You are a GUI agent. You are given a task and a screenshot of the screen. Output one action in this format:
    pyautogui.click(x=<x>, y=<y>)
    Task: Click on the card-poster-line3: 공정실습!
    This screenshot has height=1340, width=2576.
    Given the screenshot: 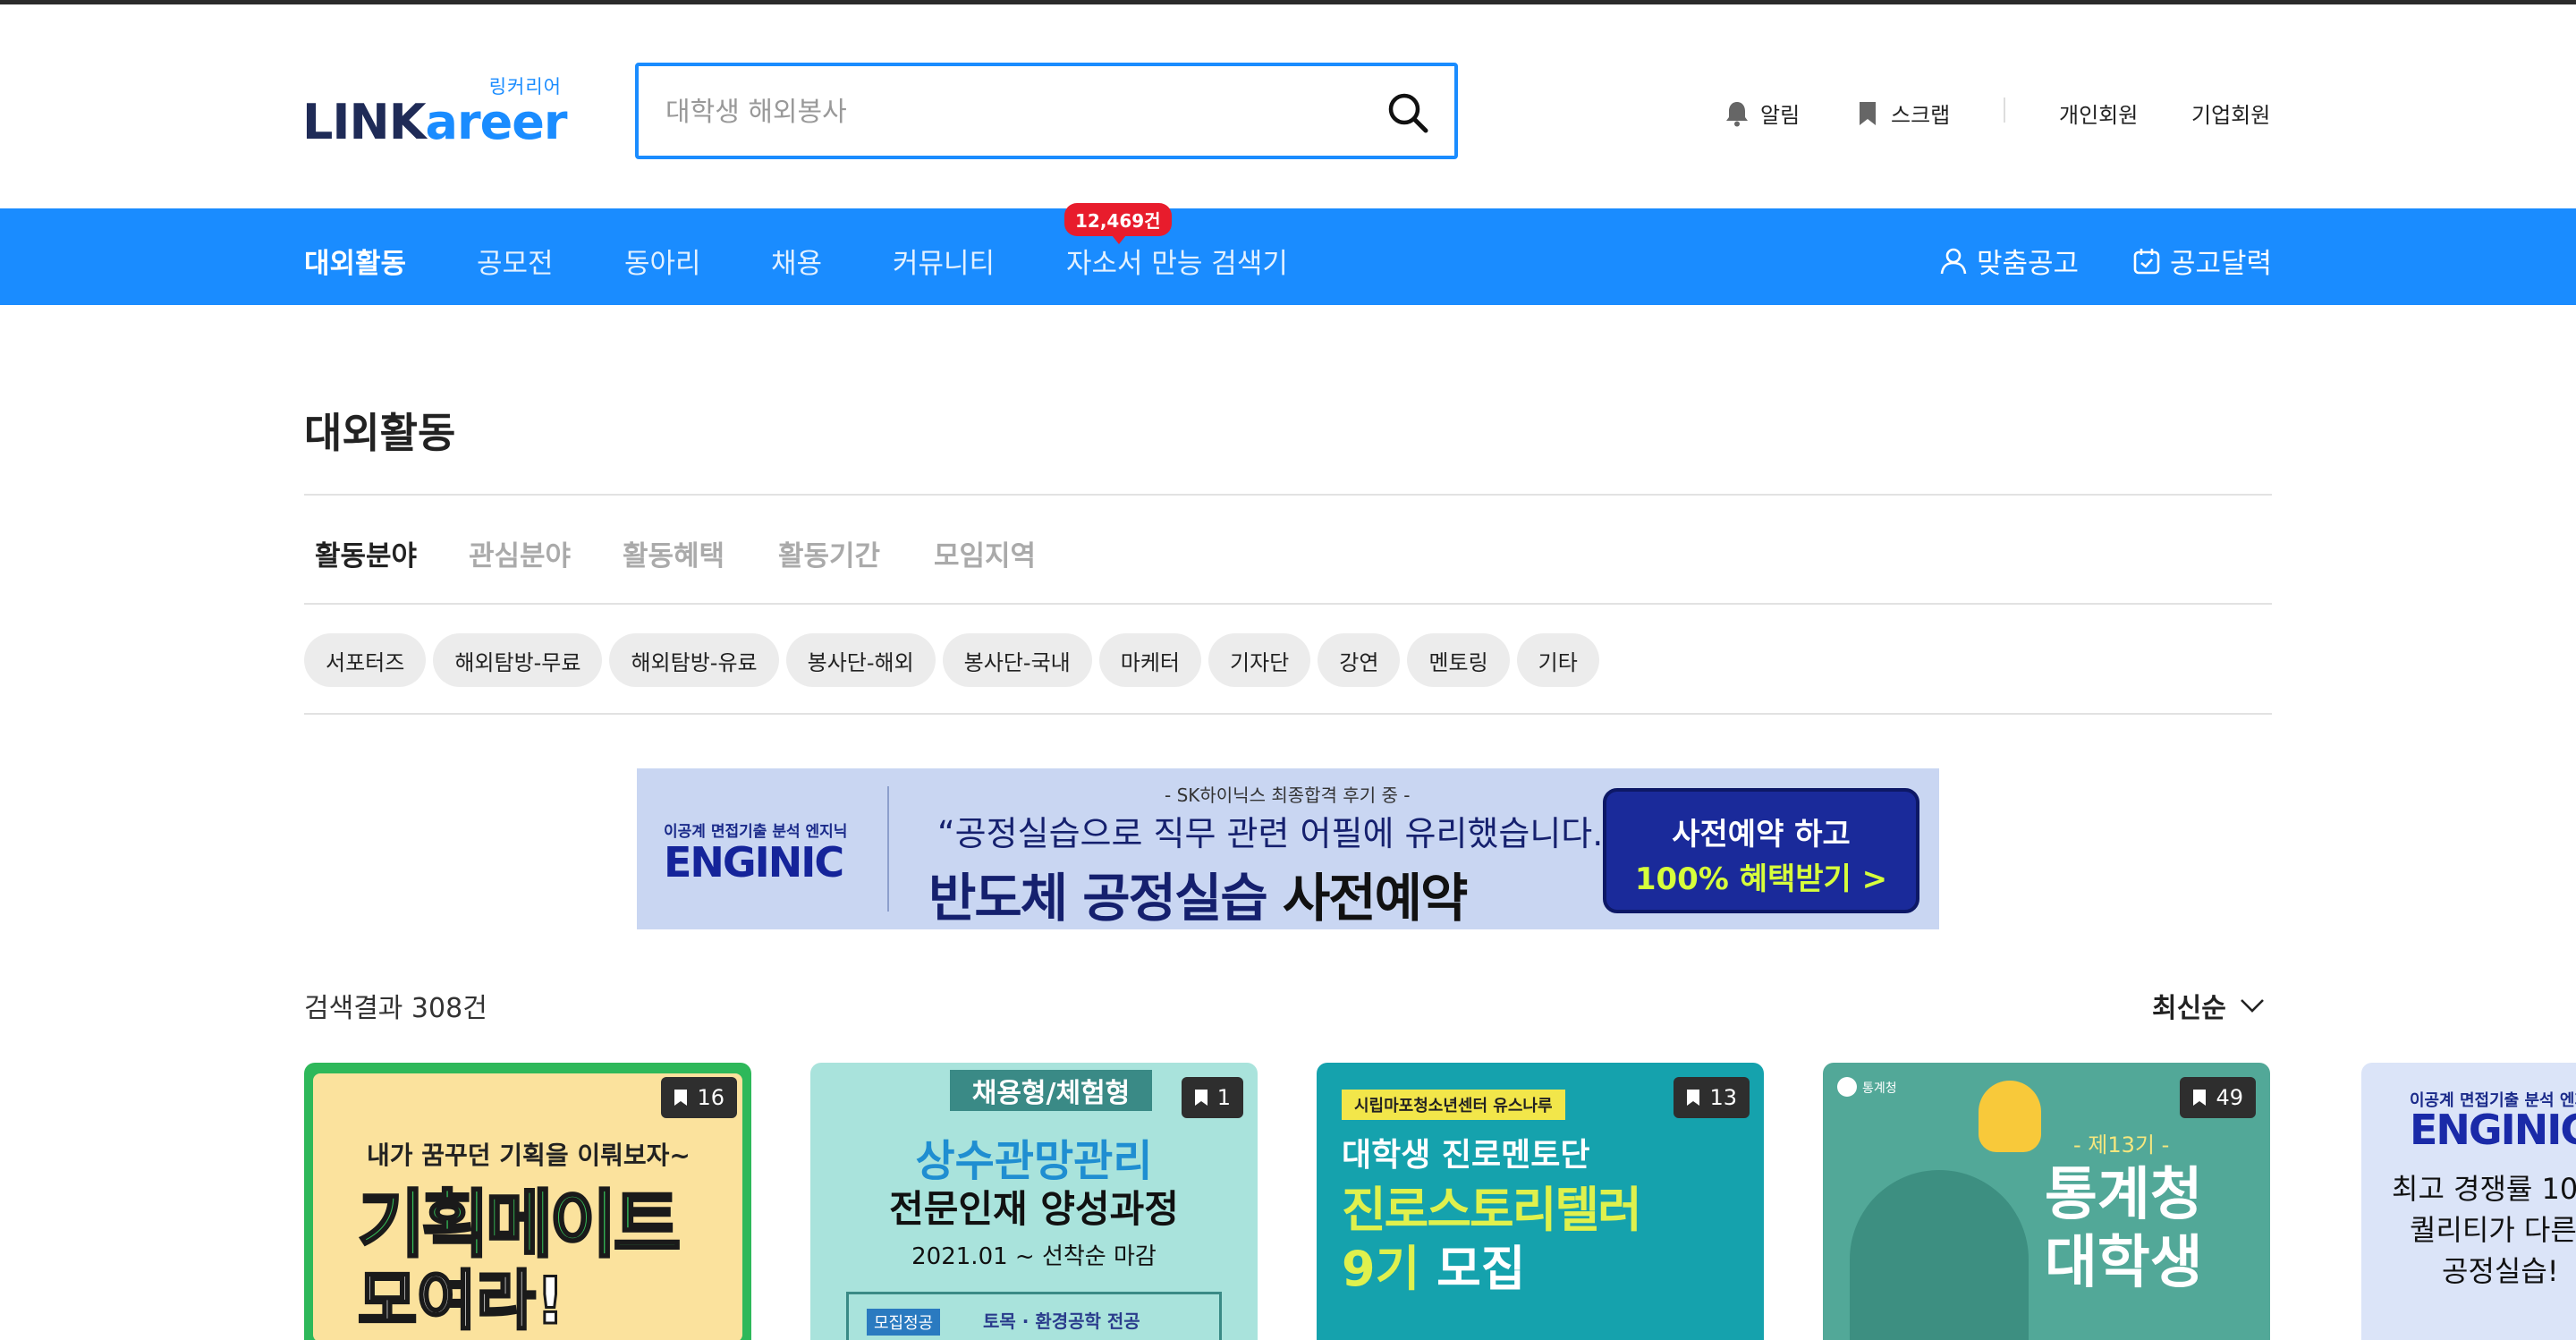 What is the action you would take?
    pyautogui.click(x=2500, y=1271)
    